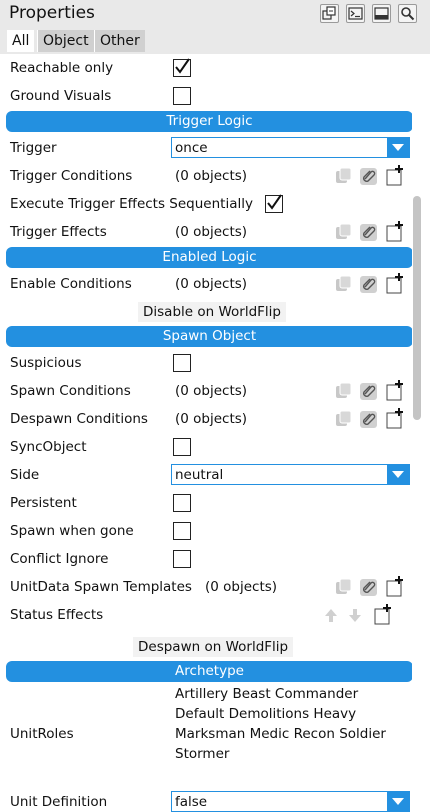 The height and width of the screenshot is (812, 430). I want to click on property-label: Unit Definition, so click(59, 802).